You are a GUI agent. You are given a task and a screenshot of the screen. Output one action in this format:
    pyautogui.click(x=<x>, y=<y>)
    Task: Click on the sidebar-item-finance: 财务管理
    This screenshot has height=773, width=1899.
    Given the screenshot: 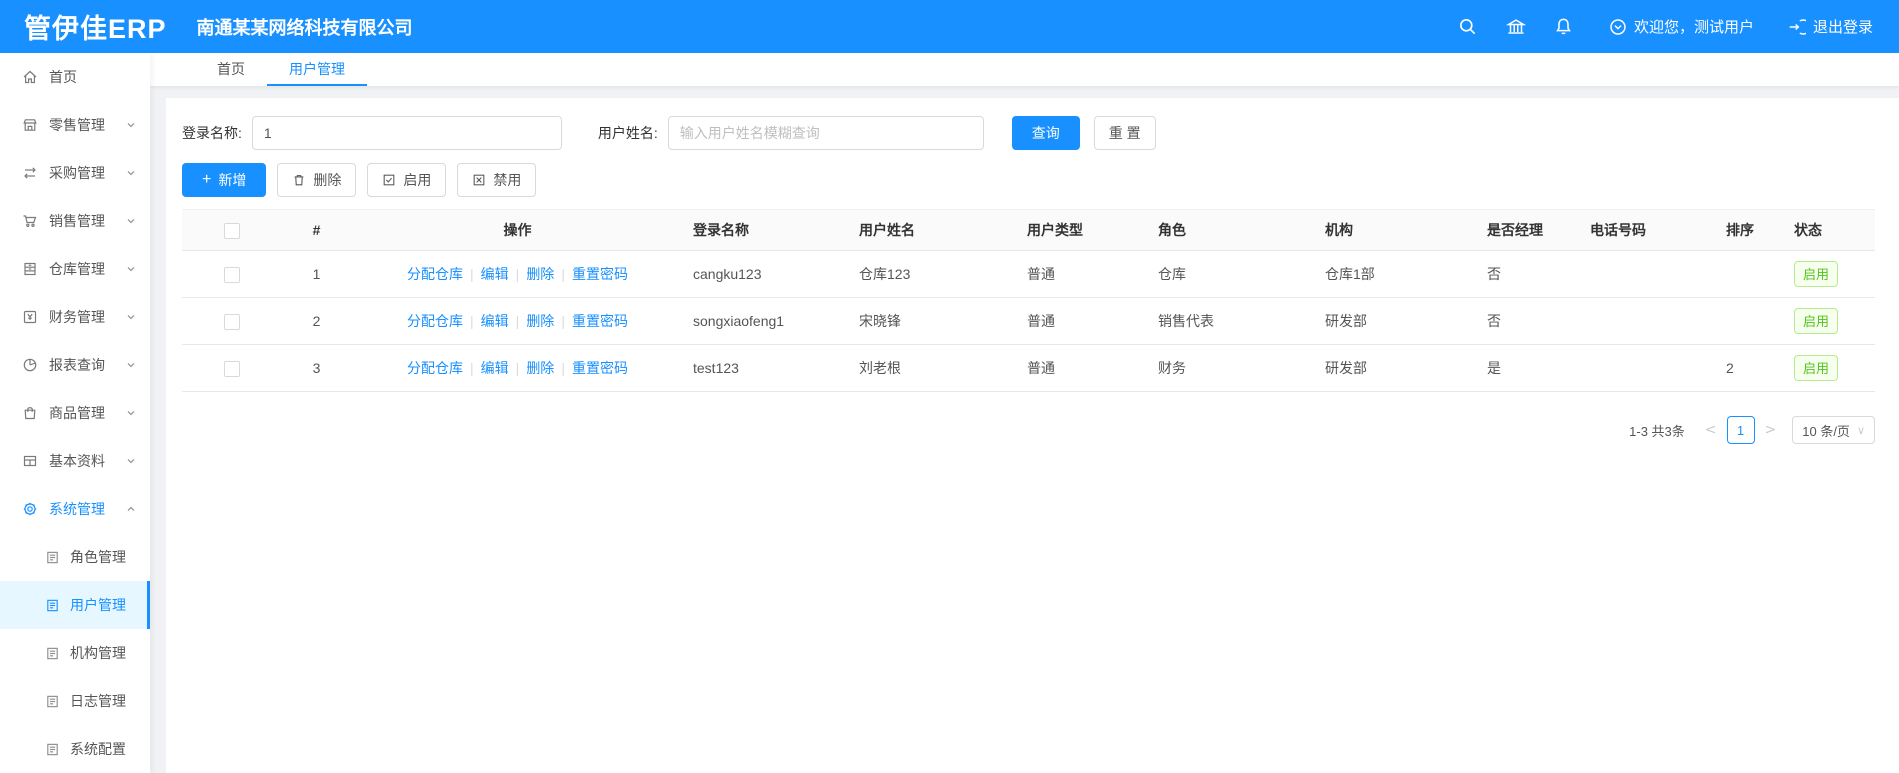 What is the action you would take?
    pyautogui.click(x=75, y=317)
    